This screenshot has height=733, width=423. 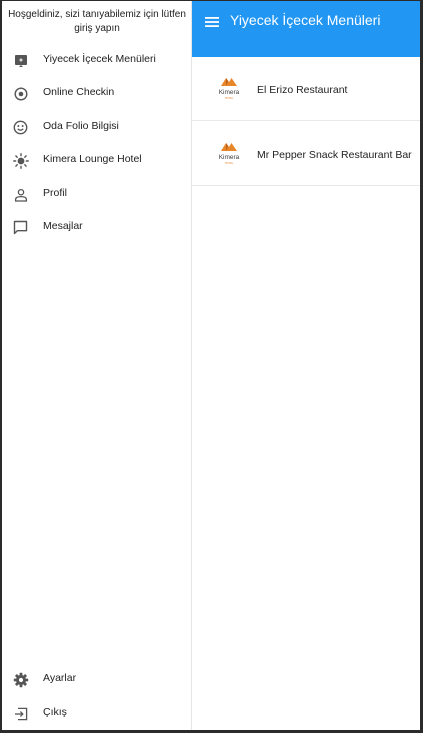 I want to click on drawer-item-label: Kimera Lounge Hotel, so click(x=92, y=159).